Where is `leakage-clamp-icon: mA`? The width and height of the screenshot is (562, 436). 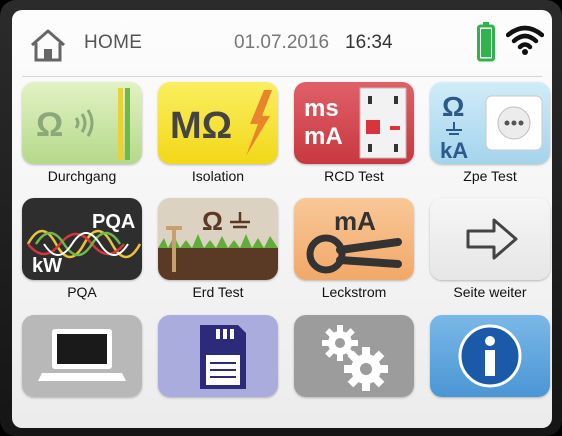 leakage-clamp-icon: mA is located at coordinates (354, 239).